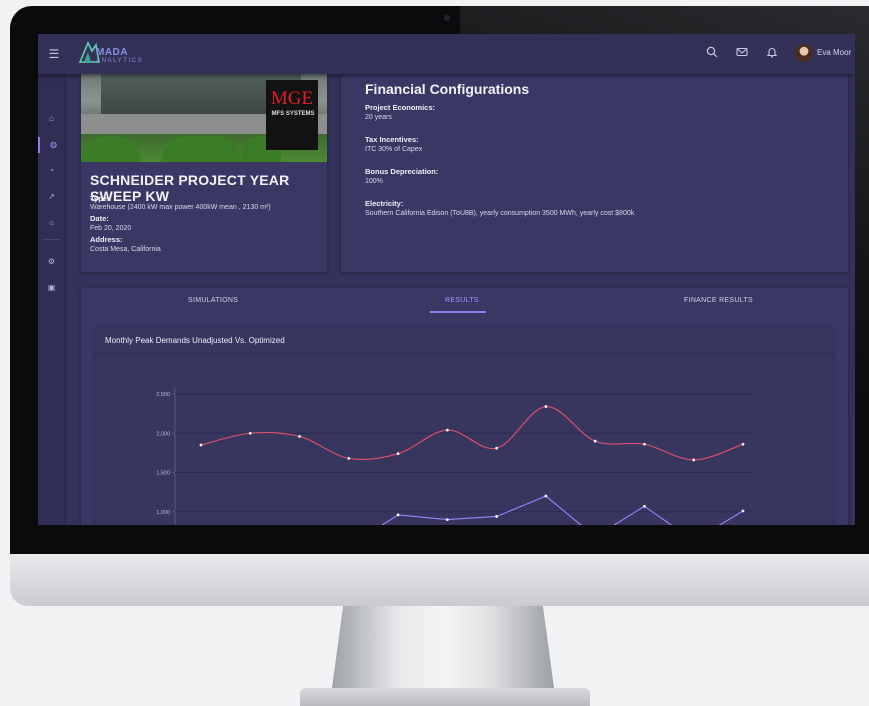 This screenshot has width=869, height=706. Describe the element at coordinates (51, 197) in the screenshot. I see `trending-icon: ↗` at that location.